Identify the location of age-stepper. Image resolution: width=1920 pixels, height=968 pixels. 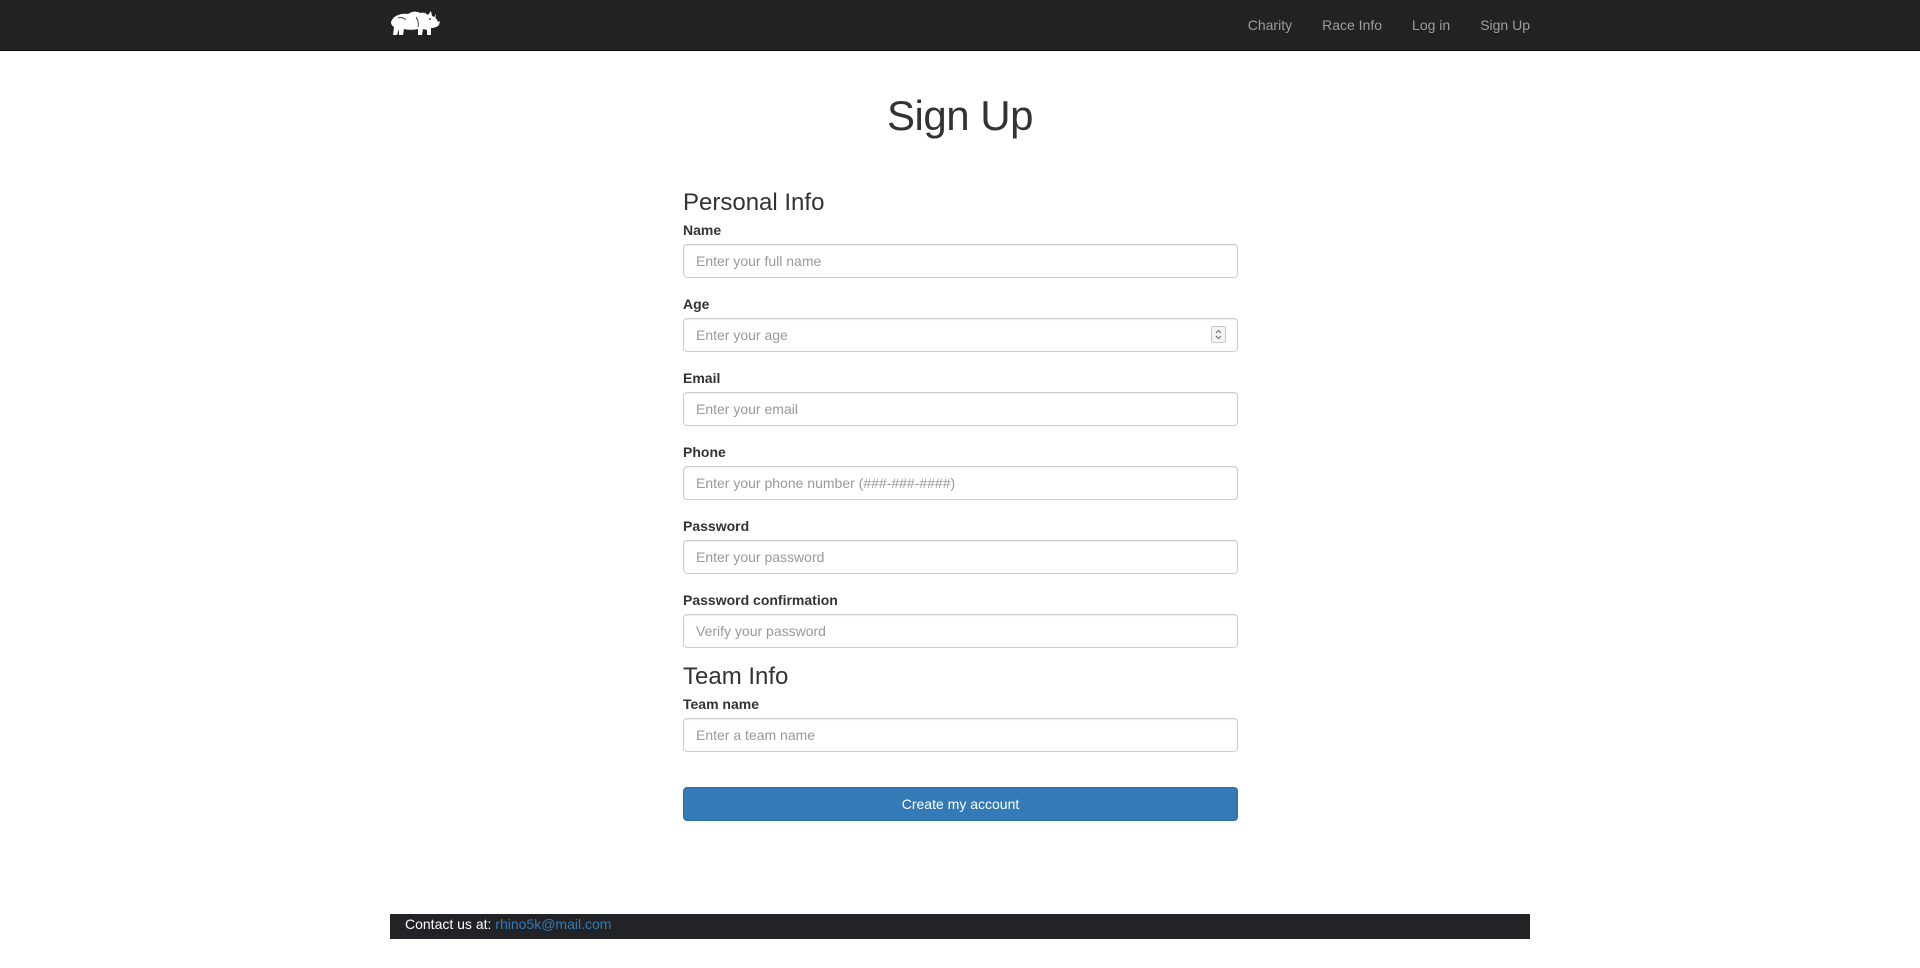
(1218, 334).